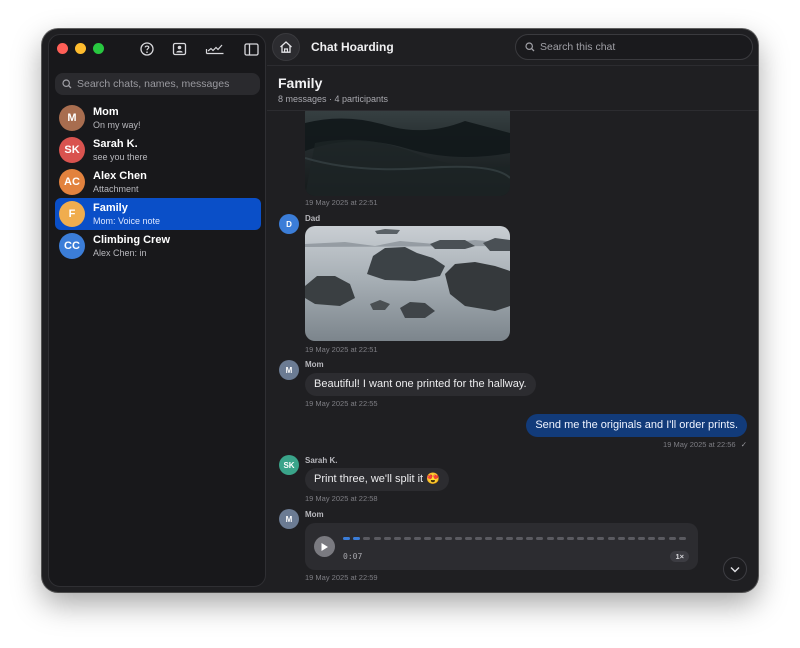 This screenshot has height=648, width=800. Describe the element at coordinates (251, 49) in the screenshot. I see `sidebar-toggle-icon` at that location.